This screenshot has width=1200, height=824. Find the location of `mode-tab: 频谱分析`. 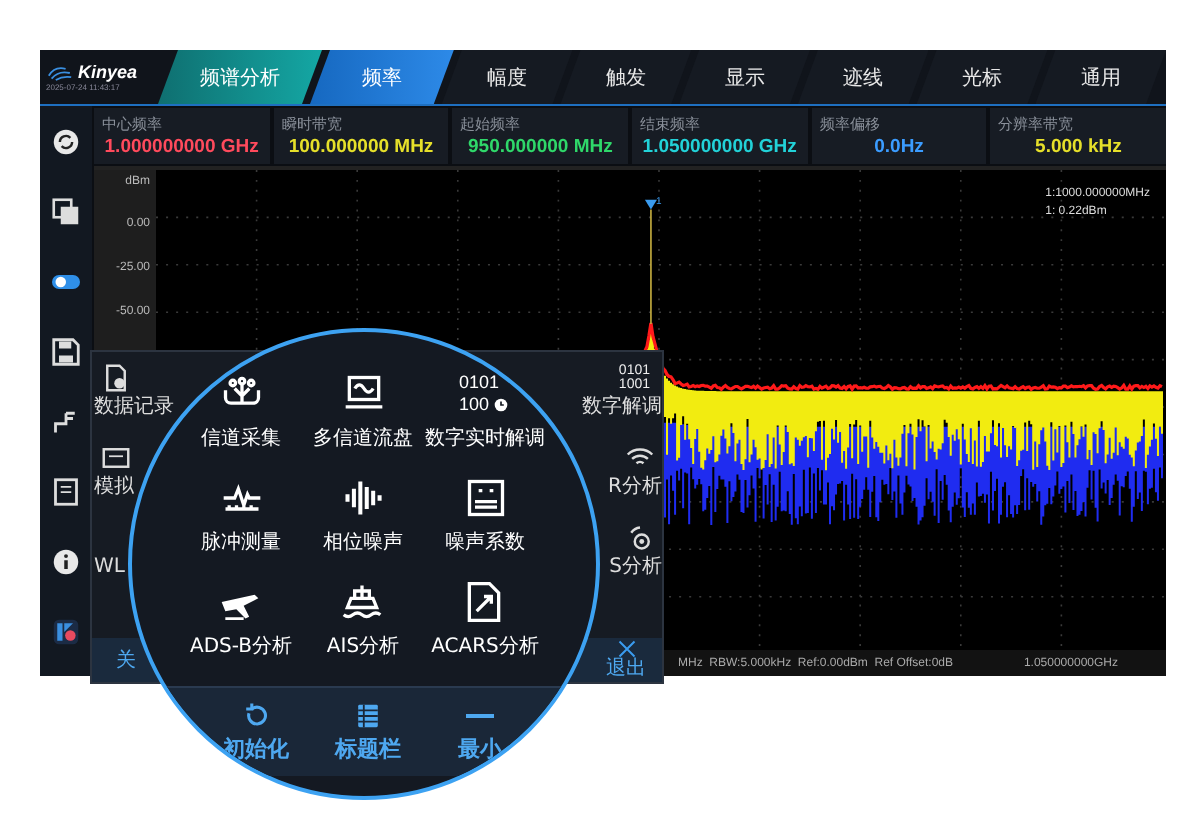

mode-tab: 频谱分析 is located at coordinates (240, 77).